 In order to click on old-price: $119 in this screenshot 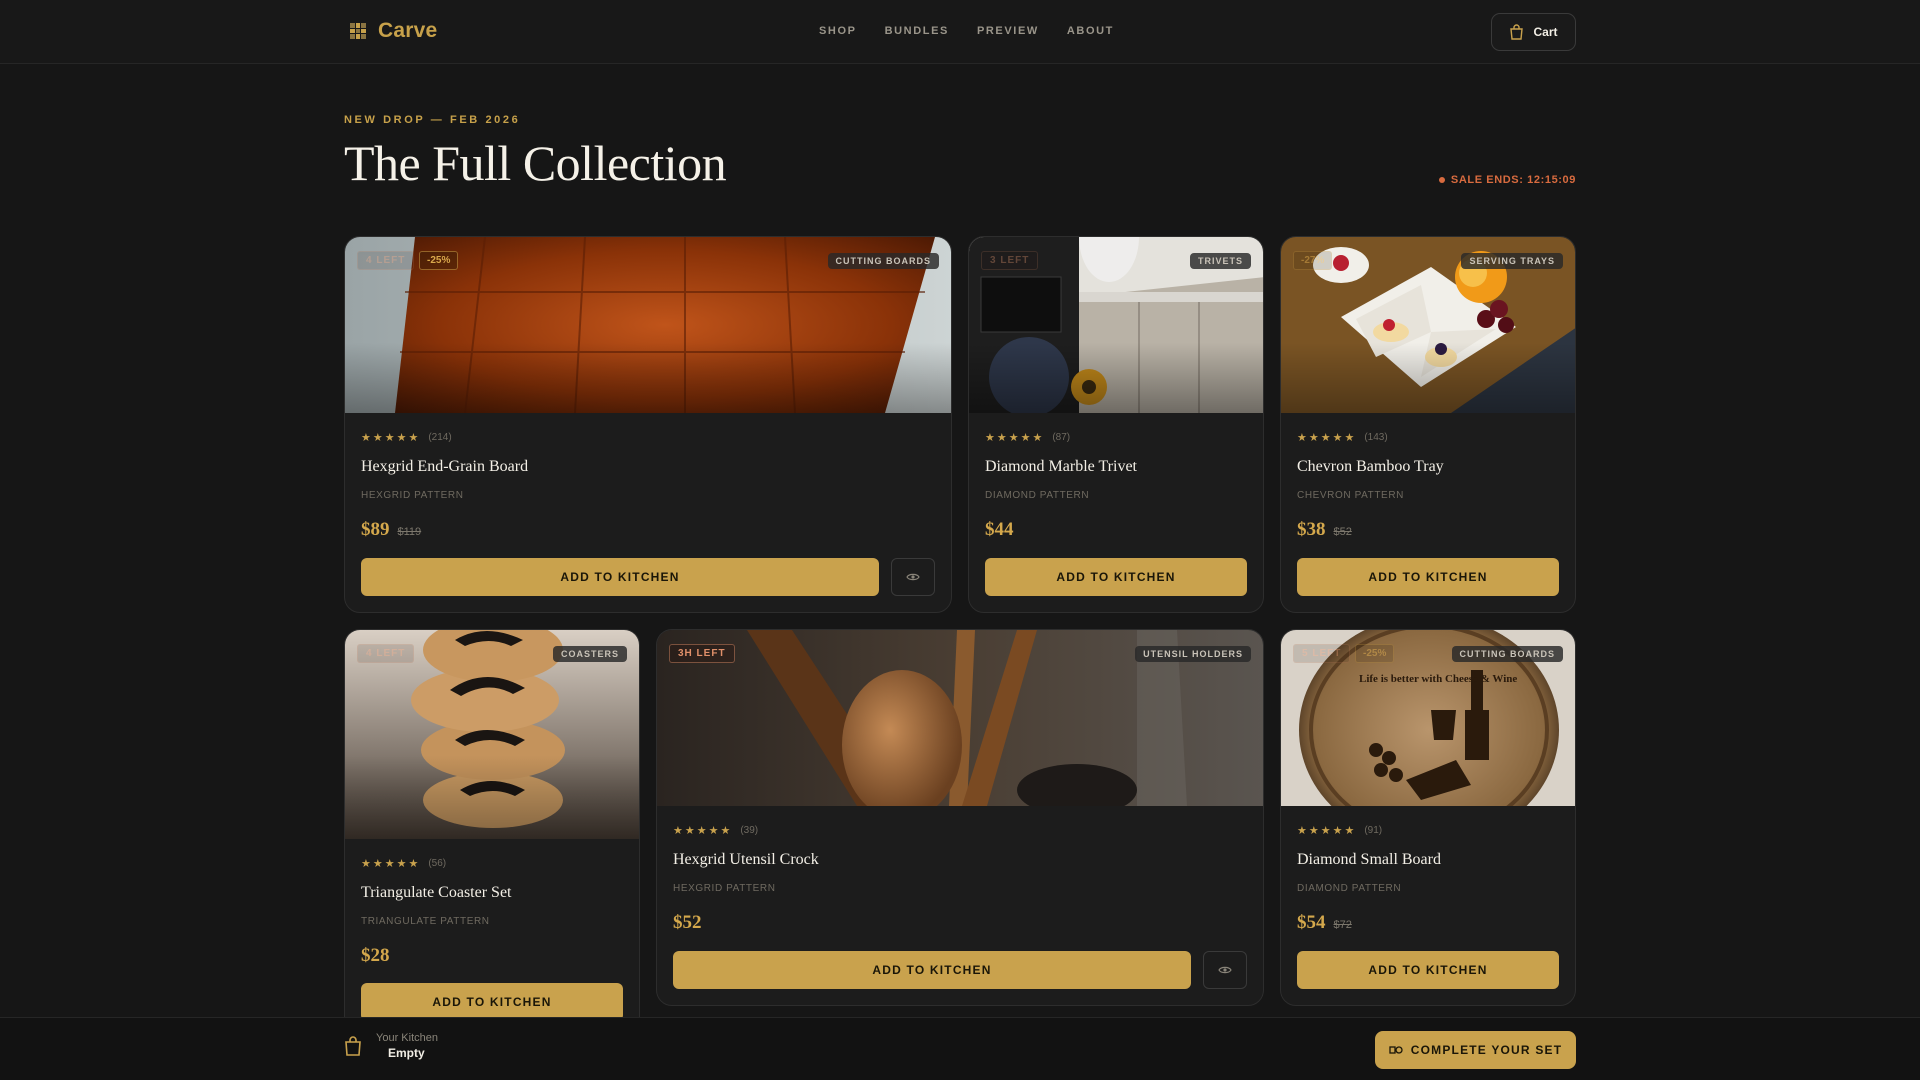, I will do `click(409, 532)`.